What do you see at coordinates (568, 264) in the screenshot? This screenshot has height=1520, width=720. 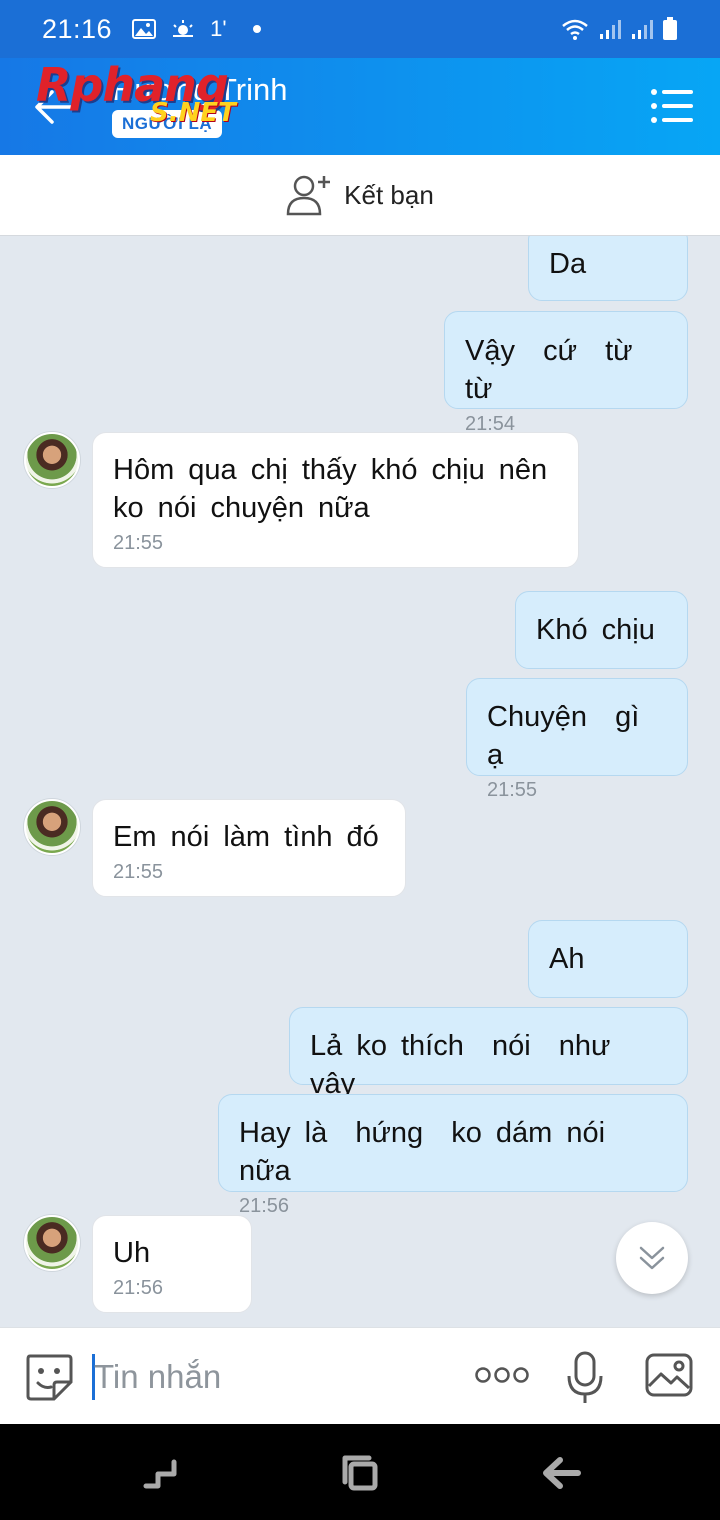 I see `message-text: Da` at bounding box center [568, 264].